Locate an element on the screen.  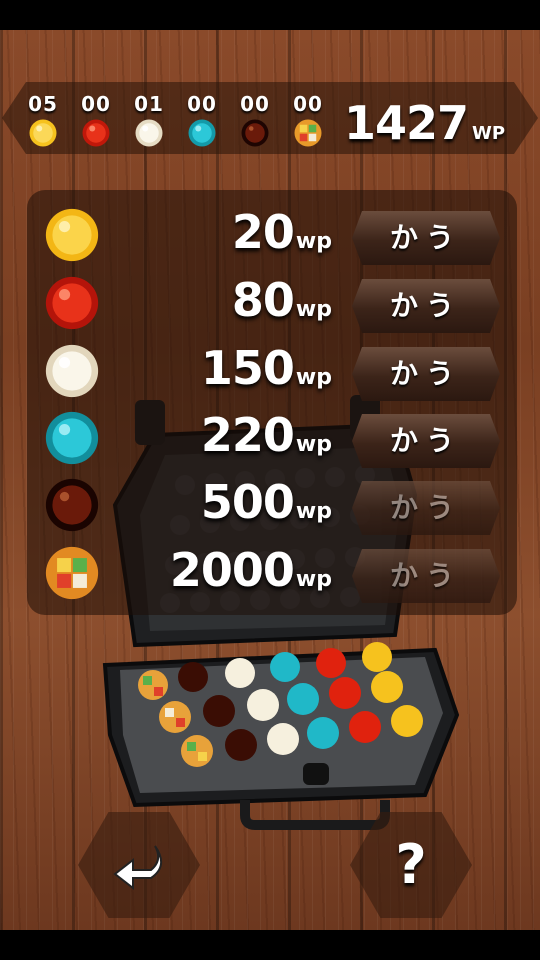
shop-row-white: 150wp かう is located at coordinates (270, 372).